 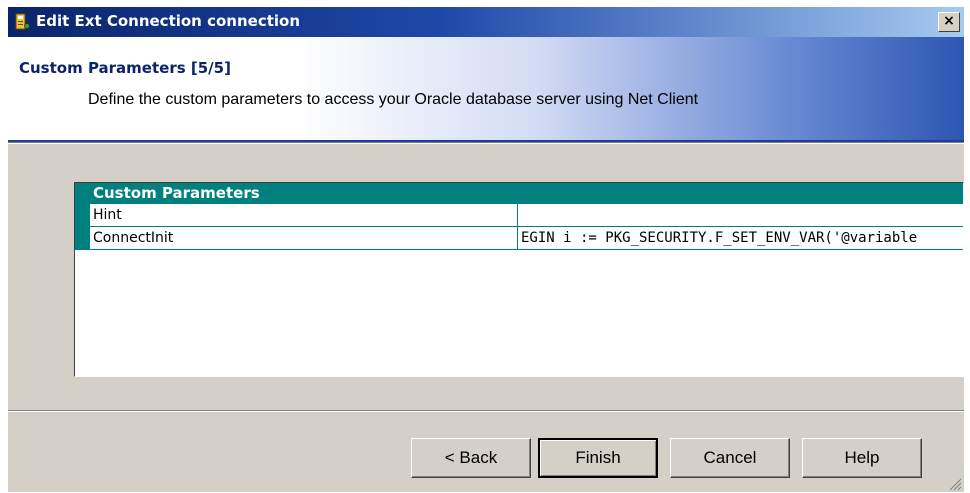 I want to click on title-bar: Edit Ext Connection connection ×, so click(x=486, y=22).